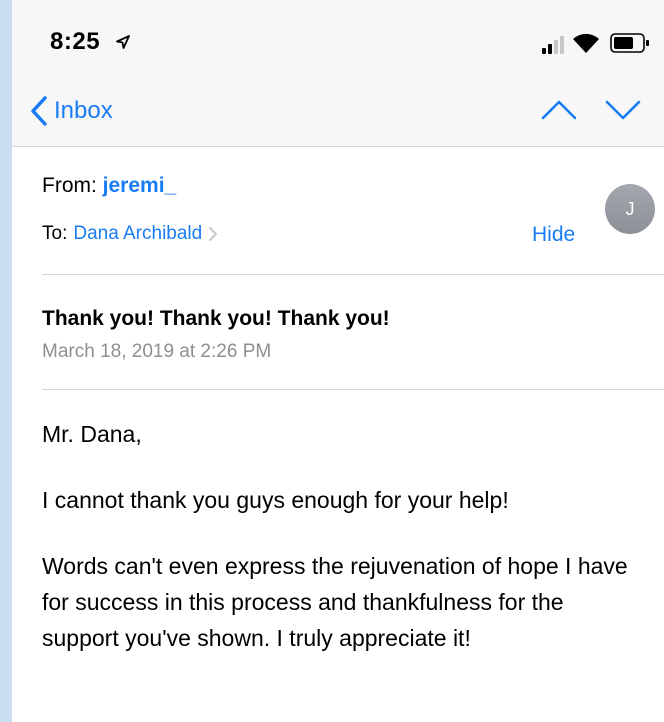 This screenshot has width=664, height=722. I want to click on message-date: March 18, 2019 at 2:26 PM, so click(157, 351).